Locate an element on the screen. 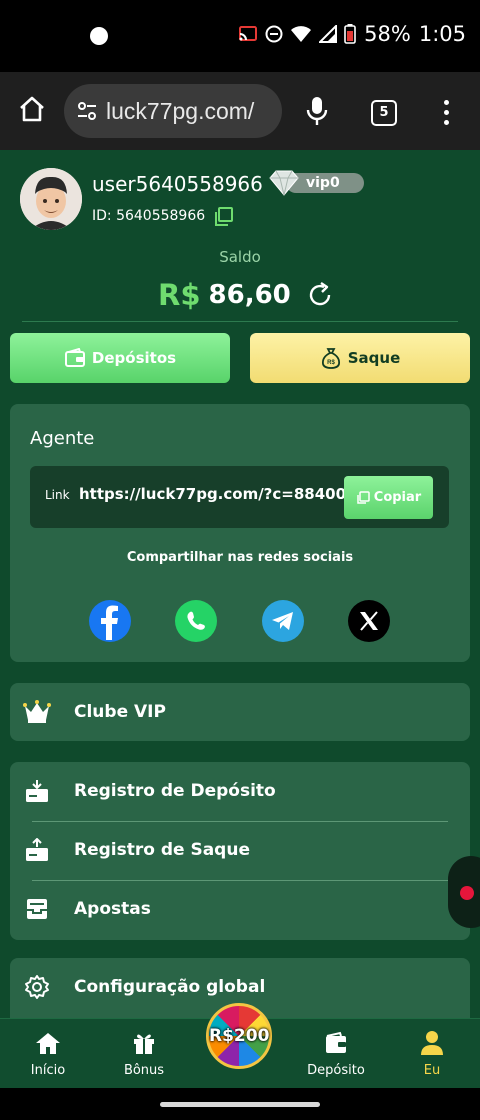  bottom-nav: Início Bônus R$200 Depósito Eu is located at coordinates (240, 1046).